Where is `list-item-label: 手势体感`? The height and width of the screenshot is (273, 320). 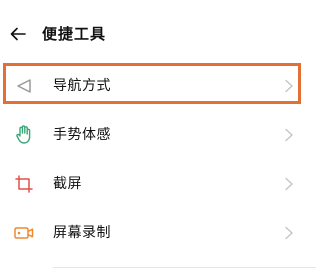
list-item-label: 手势体感 is located at coordinates (82, 135).